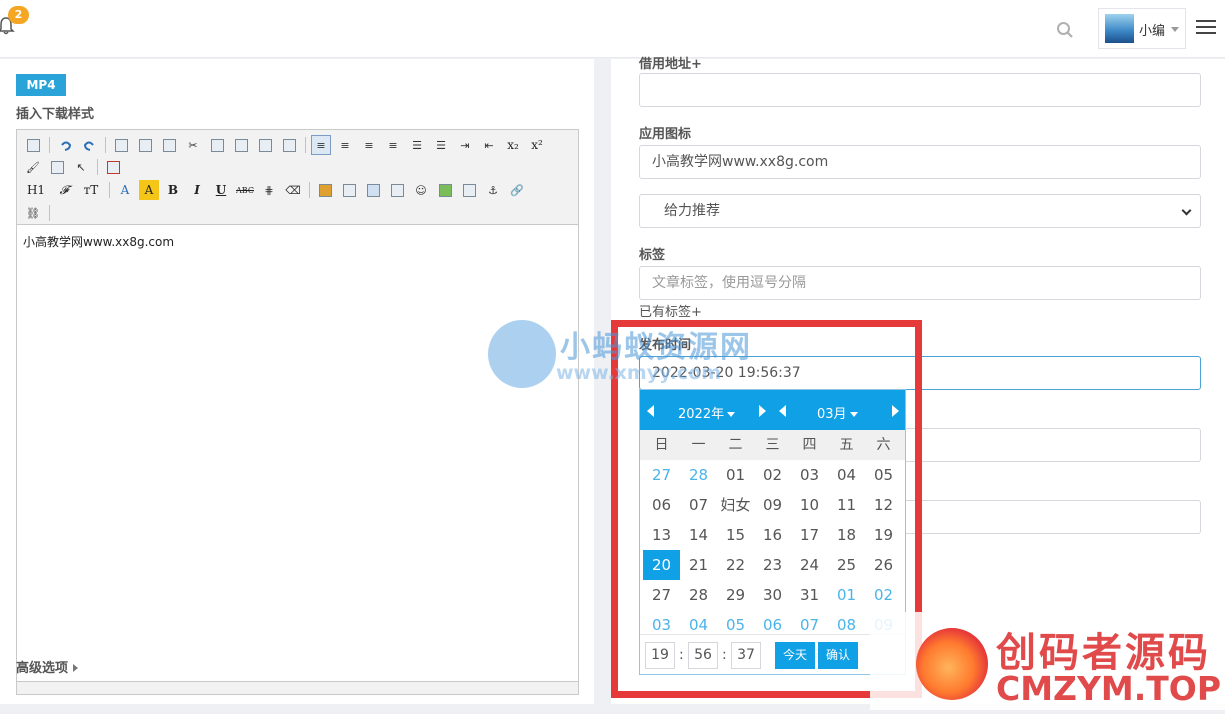 The width and height of the screenshot is (1225, 714). Describe the element at coordinates (325, 190) in the screenshot. I see `image-insert-icon` at that location.